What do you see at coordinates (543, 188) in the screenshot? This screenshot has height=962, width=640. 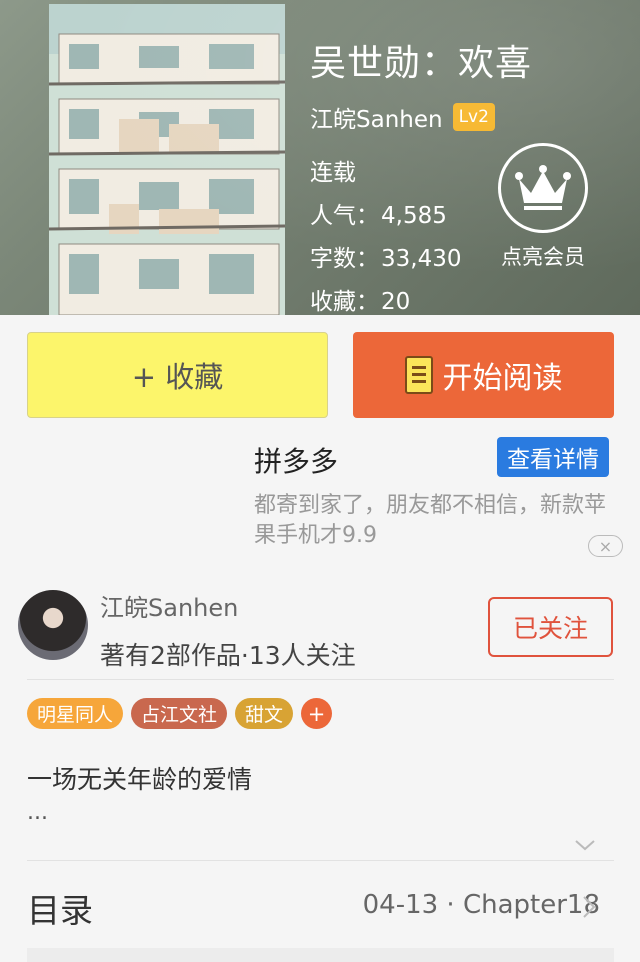 I see `crown-icon` at bounding box center [543, 188].